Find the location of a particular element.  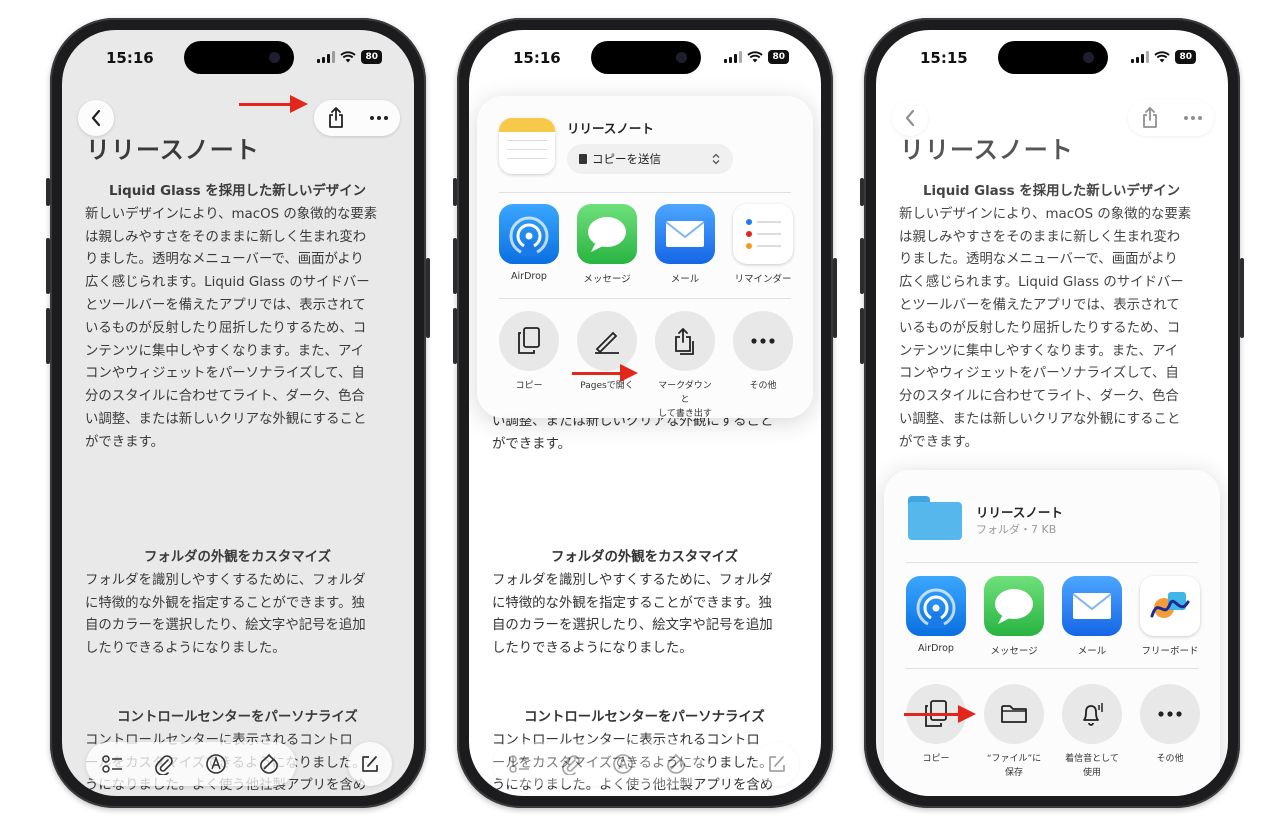

share-item-subtitle: フォルダ・7 KB is located at coordinates (1016, 529).